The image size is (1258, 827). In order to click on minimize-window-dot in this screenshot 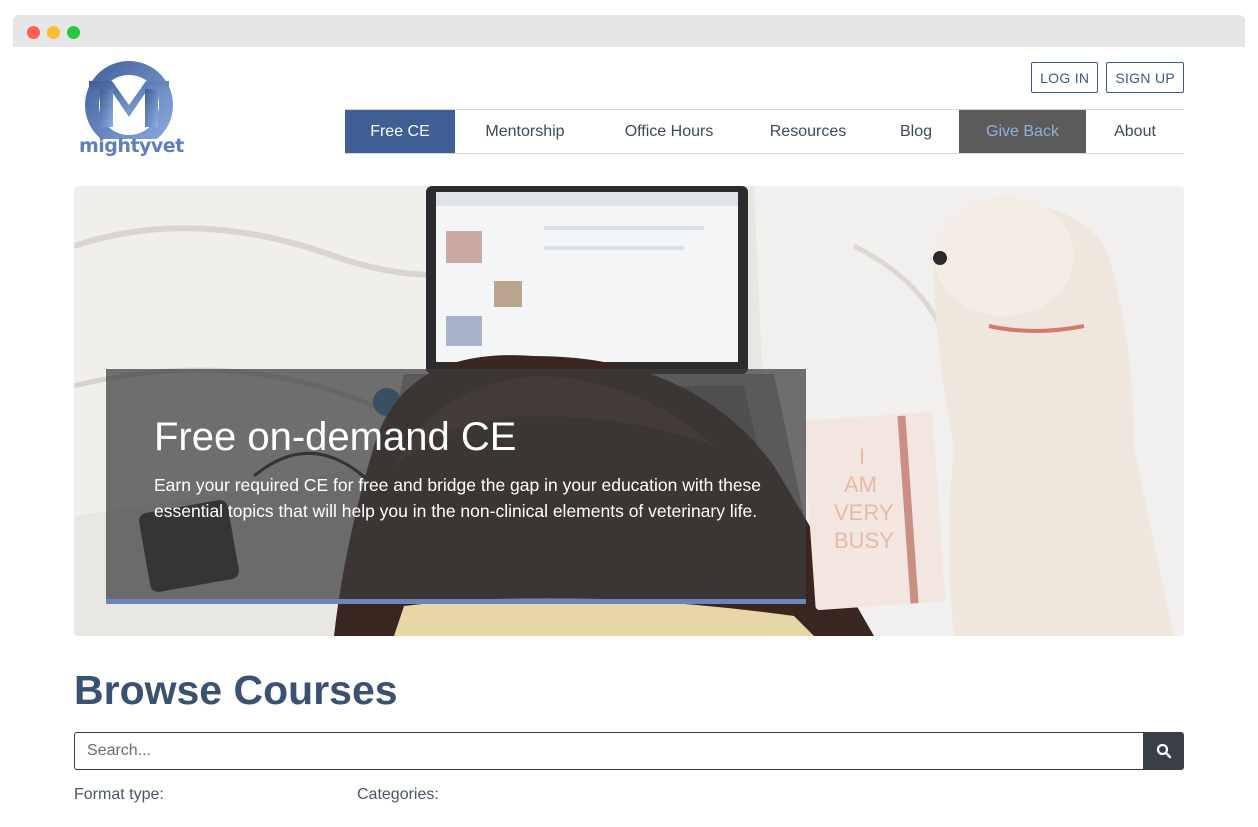, I will do `click(53, 32)`.